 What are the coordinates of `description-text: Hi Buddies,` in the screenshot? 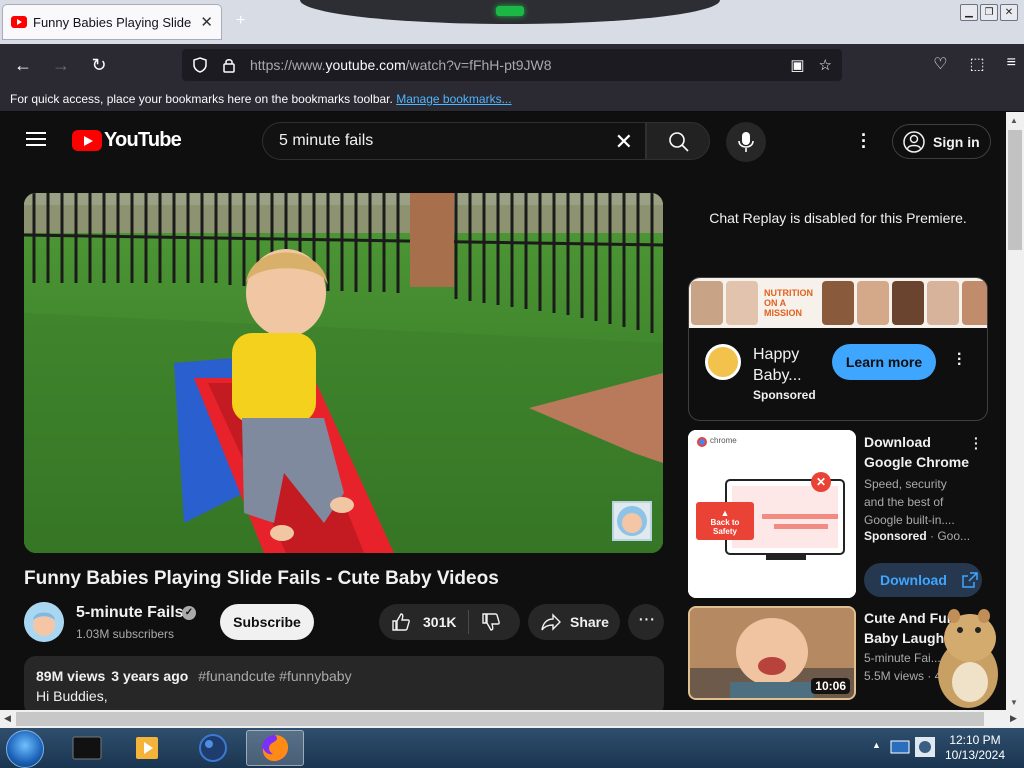 It's located at (72, 696).